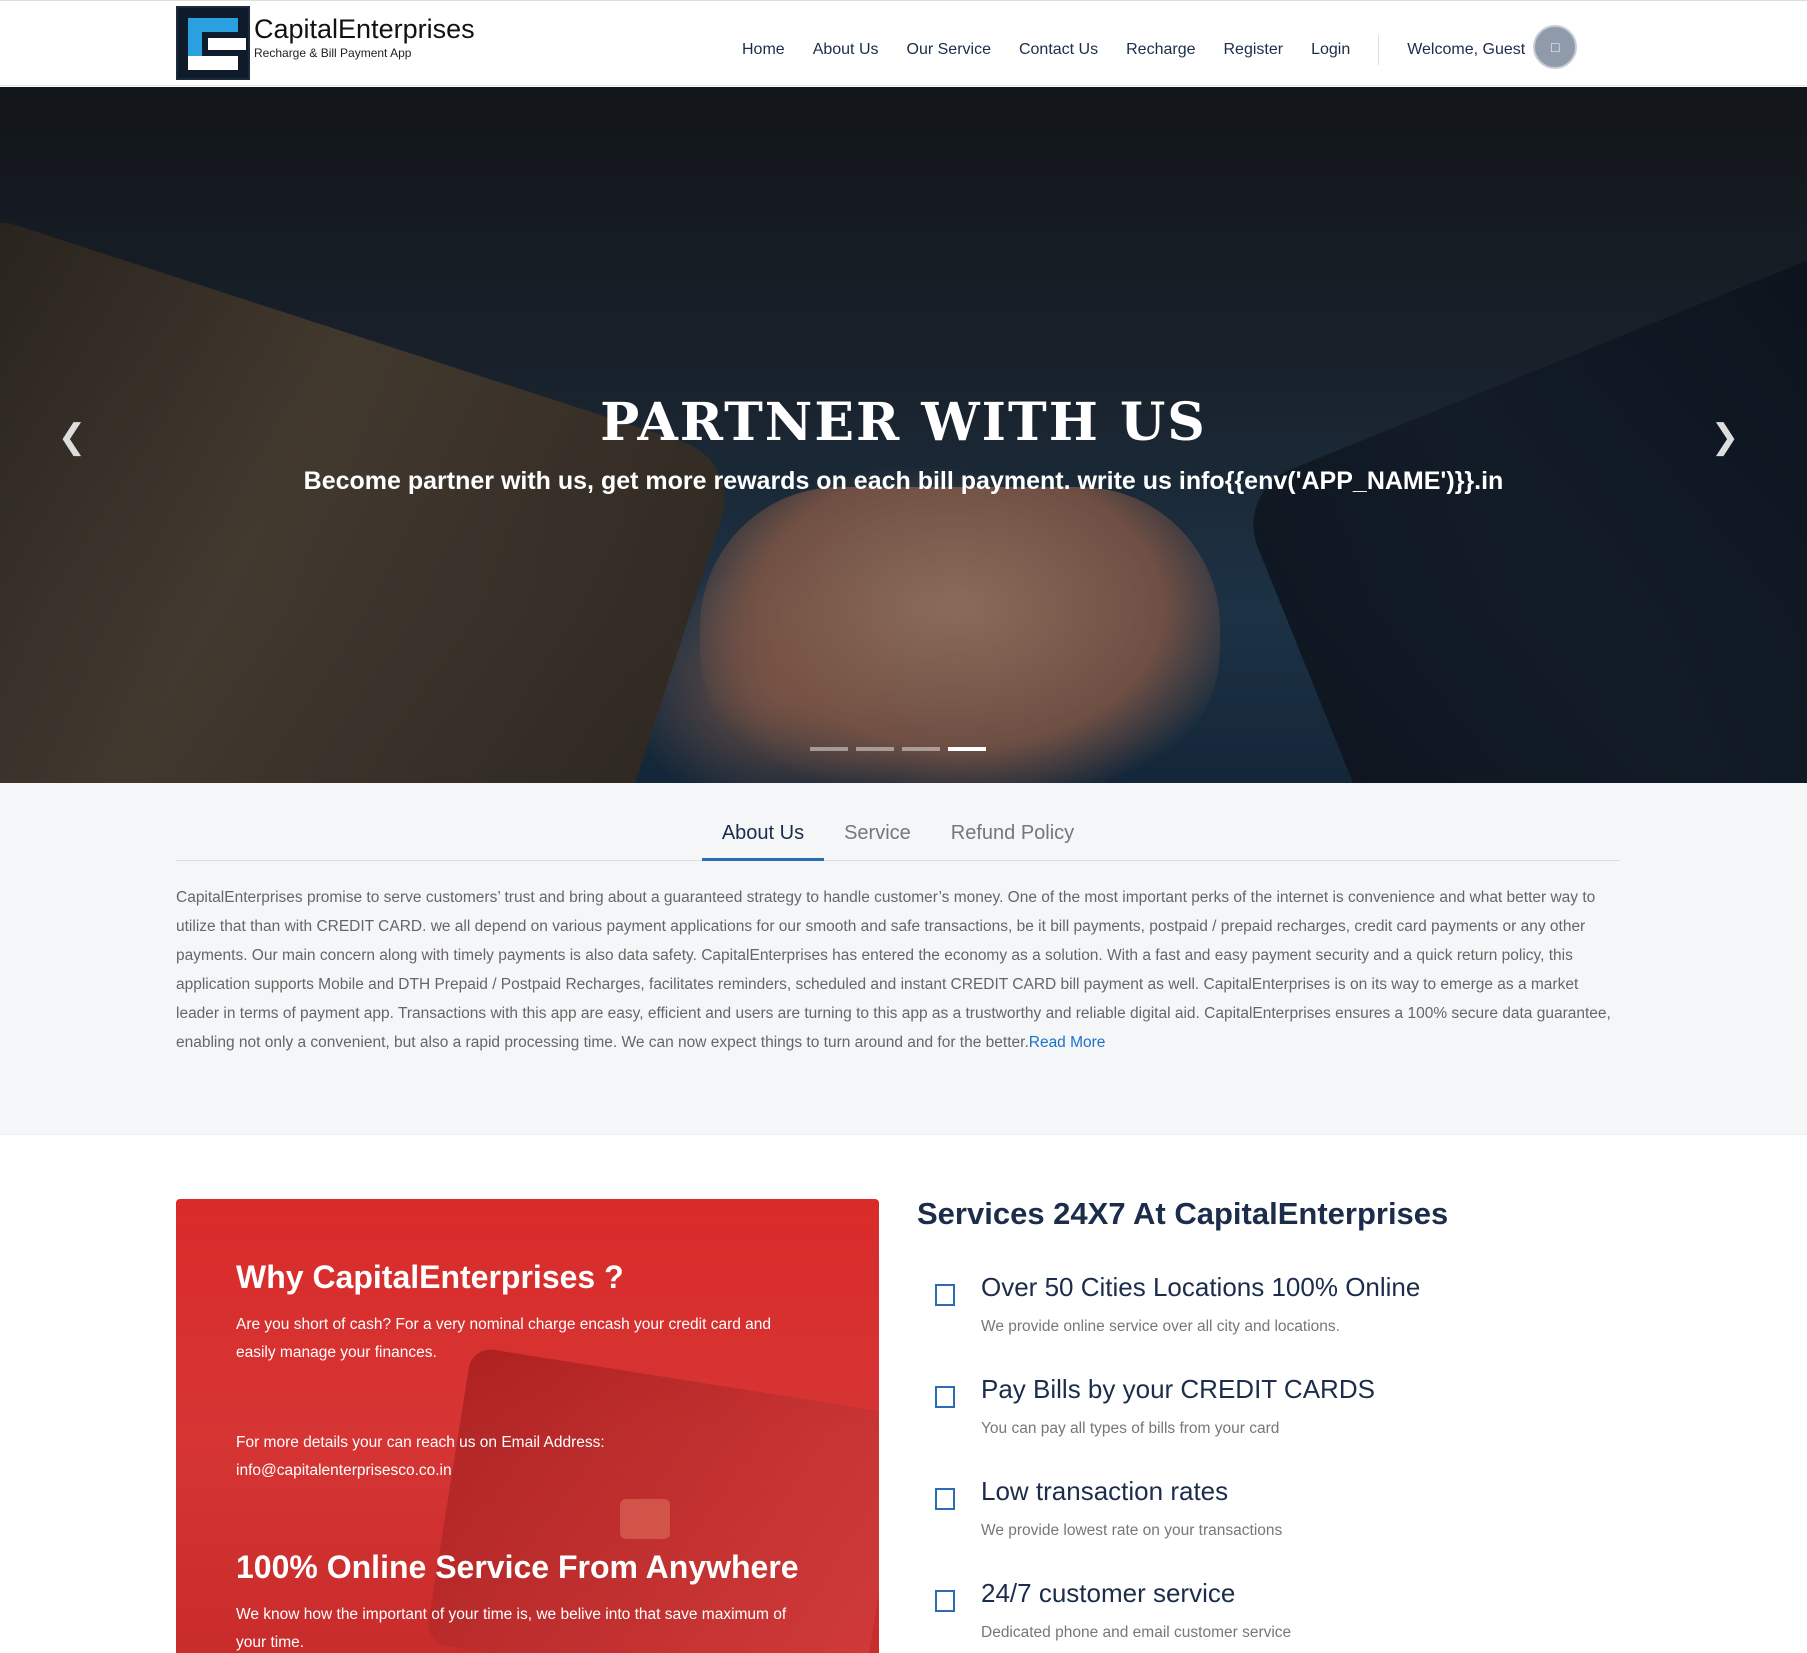 The image size is (1807, 1653). I want to click on nav-home: Home, so click(763, 50).